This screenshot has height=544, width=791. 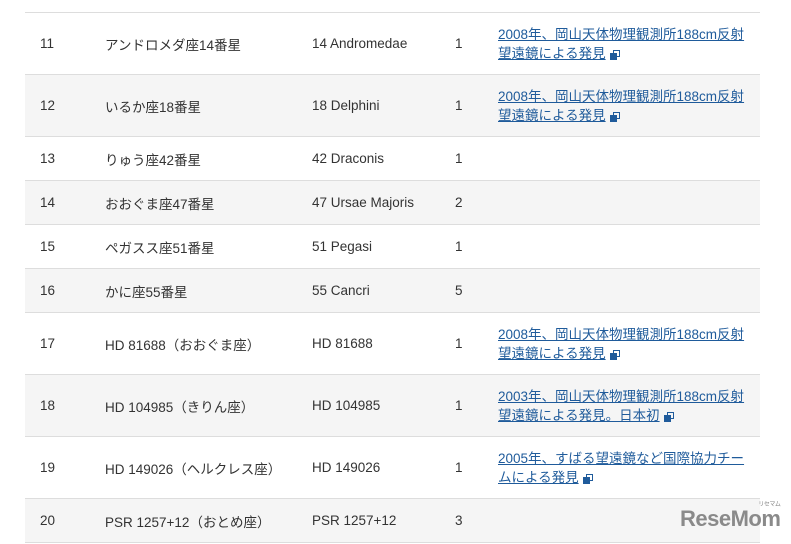 What do you see at coordinates (65, 202) in the screenshot?
I see `star-number: 14` at bounding box center [65, 202].